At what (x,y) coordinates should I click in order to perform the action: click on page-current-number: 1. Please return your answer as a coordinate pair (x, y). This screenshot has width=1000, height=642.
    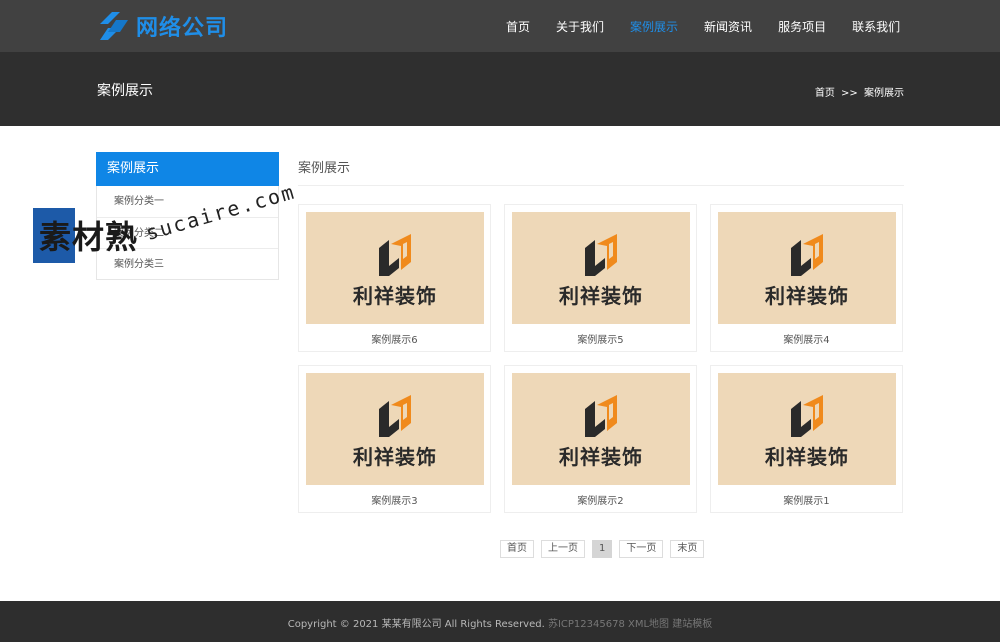
    Looking at the image, I should click on (602, 549).